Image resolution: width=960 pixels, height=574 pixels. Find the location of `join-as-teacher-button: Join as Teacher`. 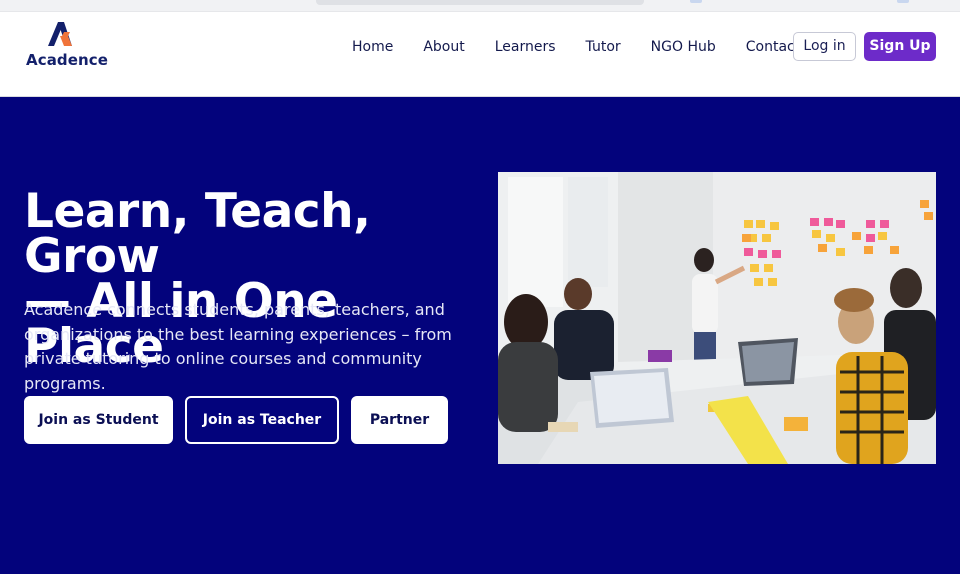

join-as-teacher-button: Join as Teacher is located at coordinates (262, 420).